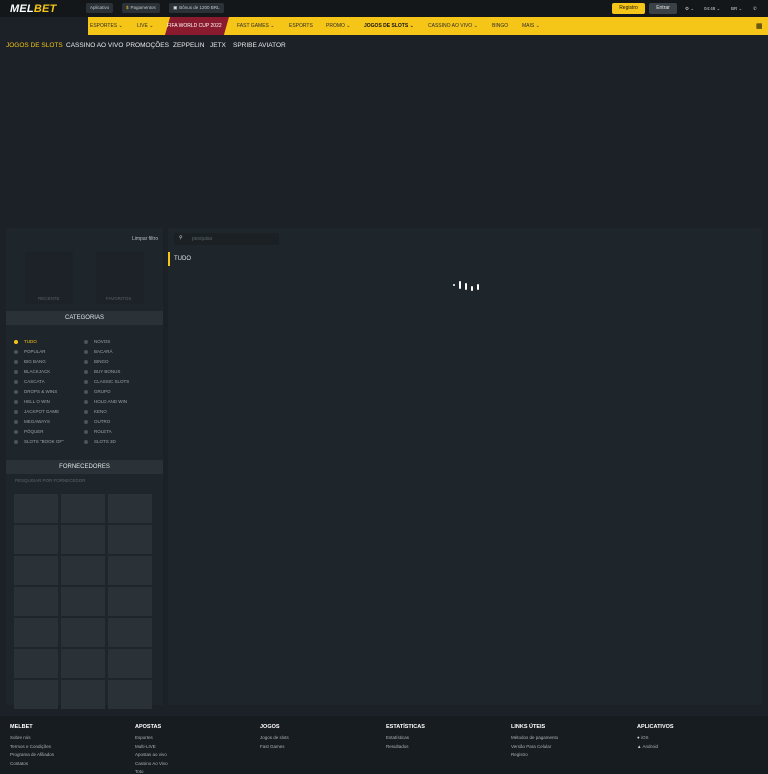 The width and height of the screenshot is (768, 774). Describe the element at coordinates (32, 754) in the screenshot. I see `footer-link: Programa de Afiliados` at that location.